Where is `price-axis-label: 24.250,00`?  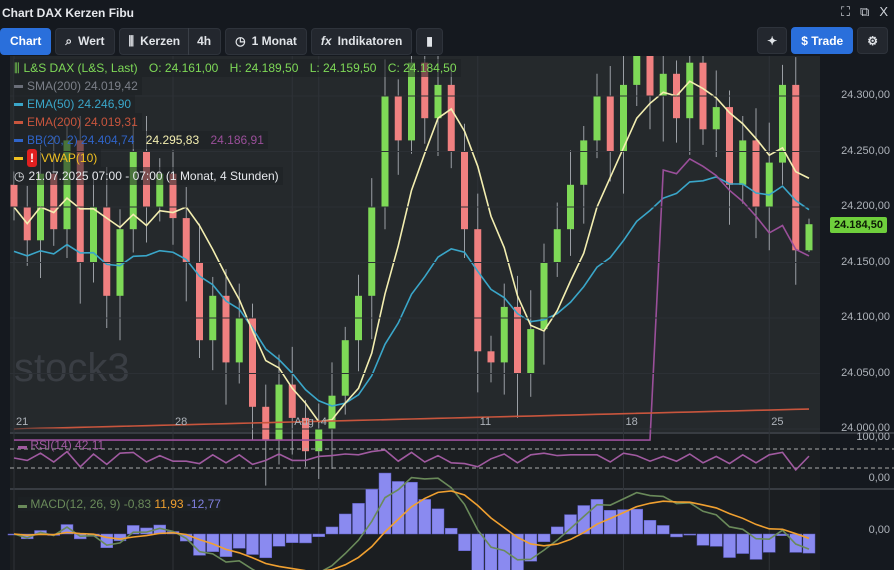
price-axis-label: 24.250,00 is located at coordinates (865, 150).